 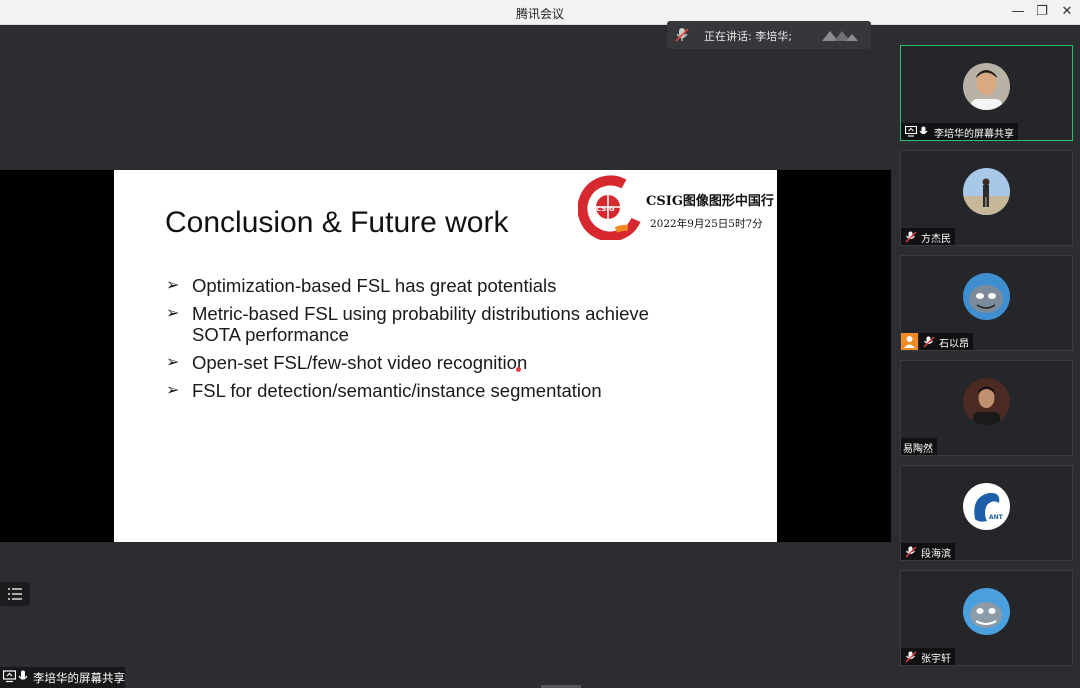 I want to click on tencent-meeting-logo-icon, so click(x=840, y=36).